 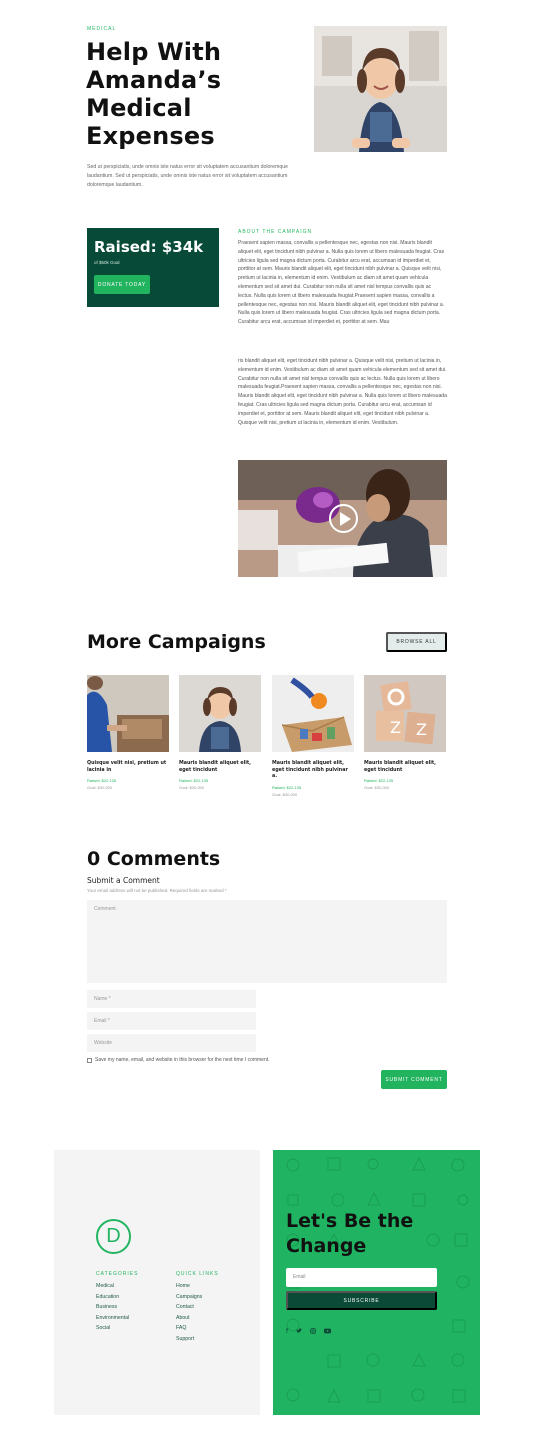 I want to click on categories-title: CATEGORIES, so click(x=117, y=1274).